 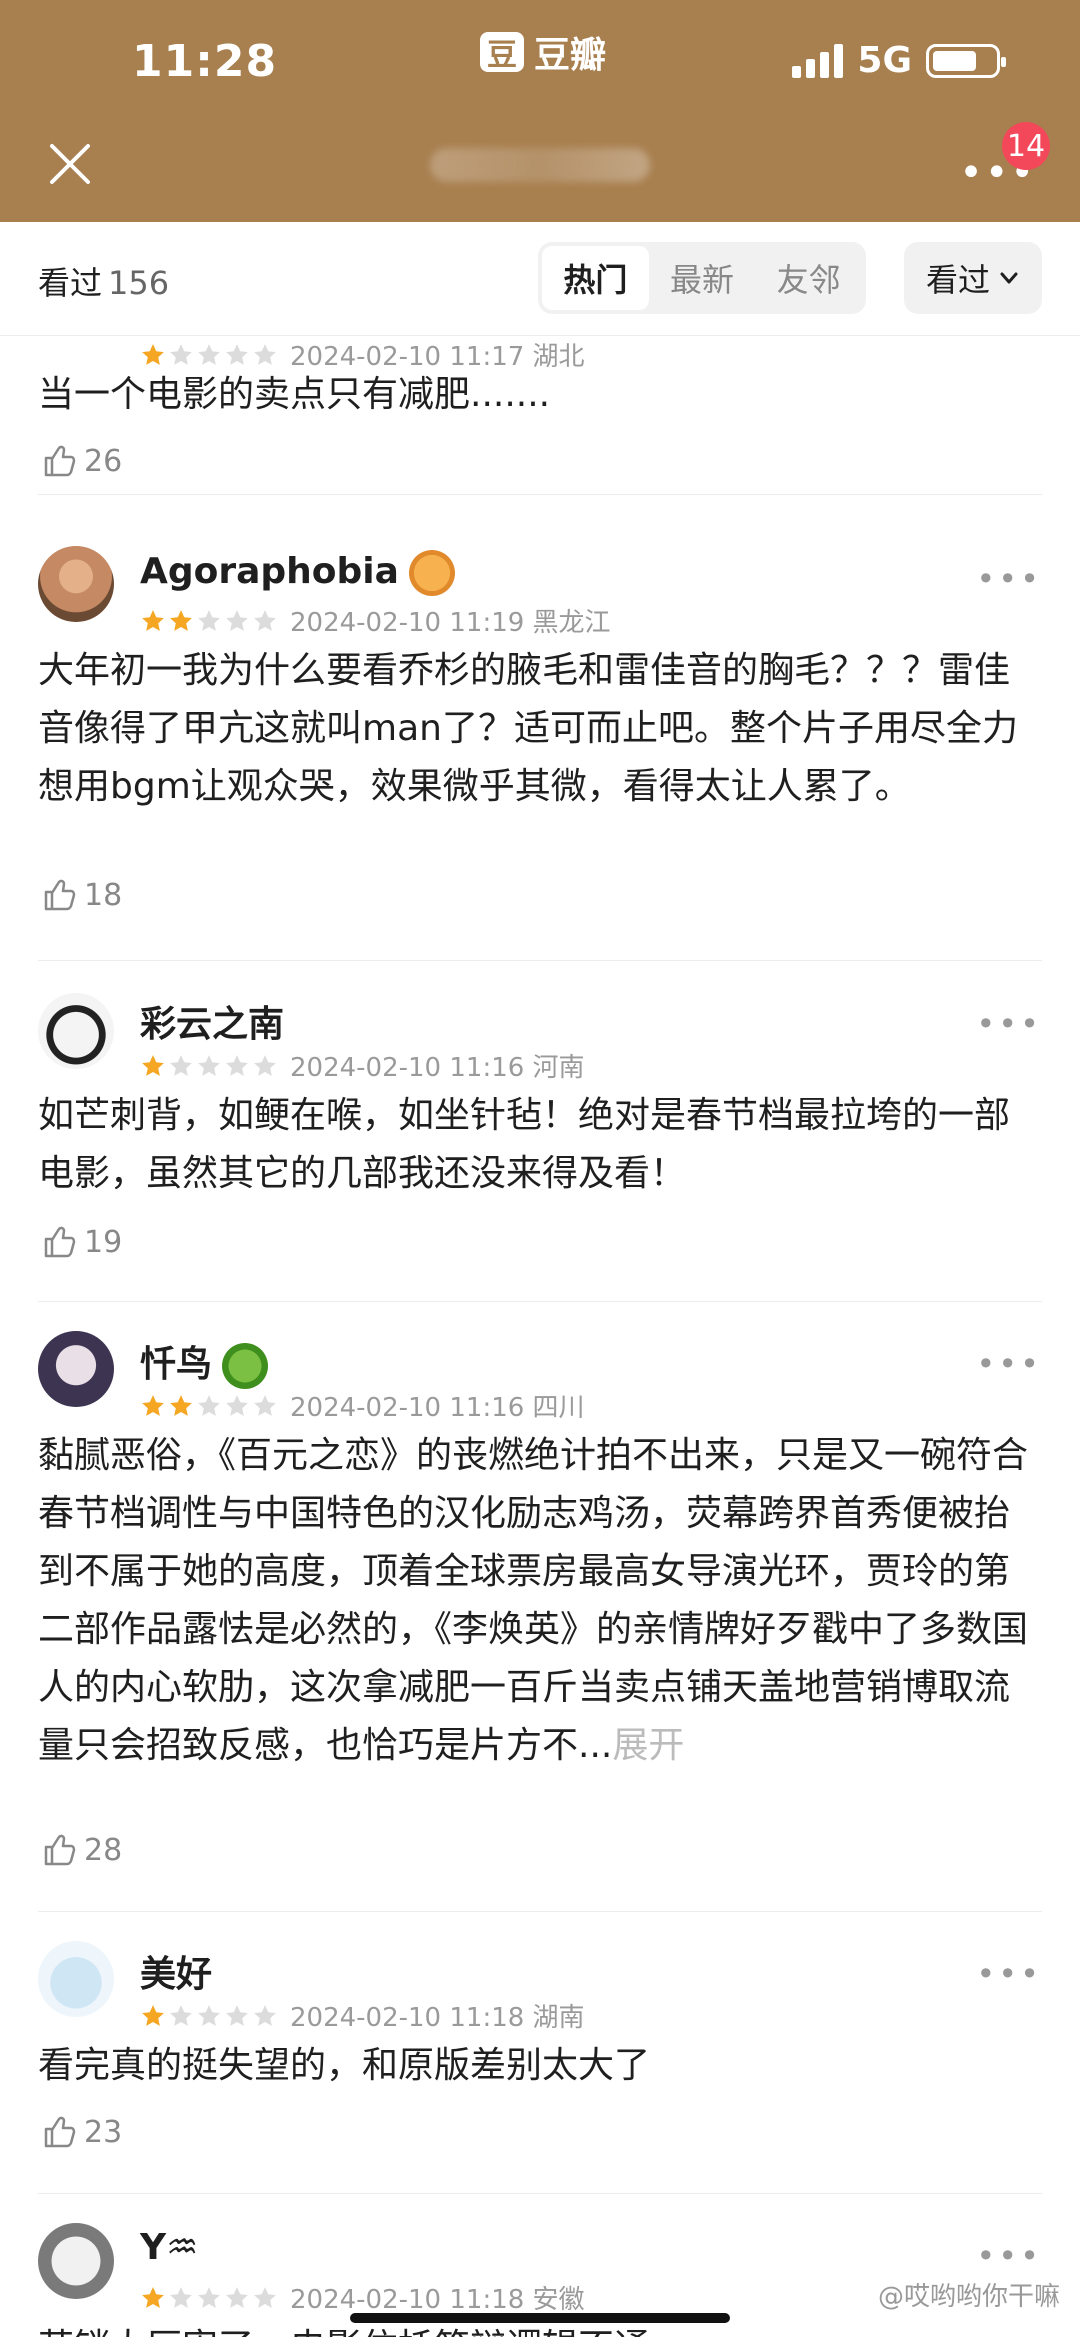 What do you see at coordinates (437, 1408) in the screenshot?
I see `review-meta-text: 2024-02-10 11:16 四川` at bounding box center [437, 1408].